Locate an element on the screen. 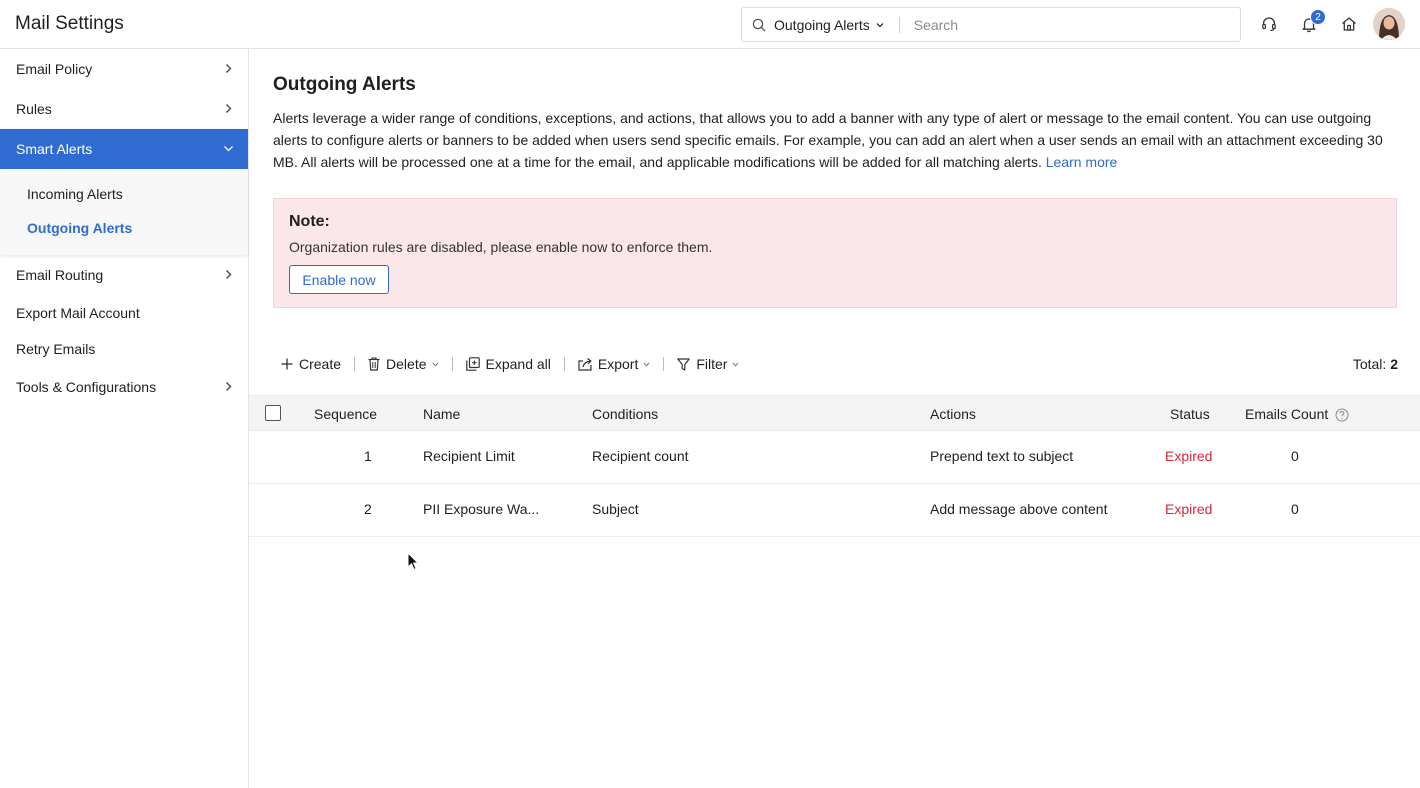  total-value: 2 is located at coordinates (1394, 364).